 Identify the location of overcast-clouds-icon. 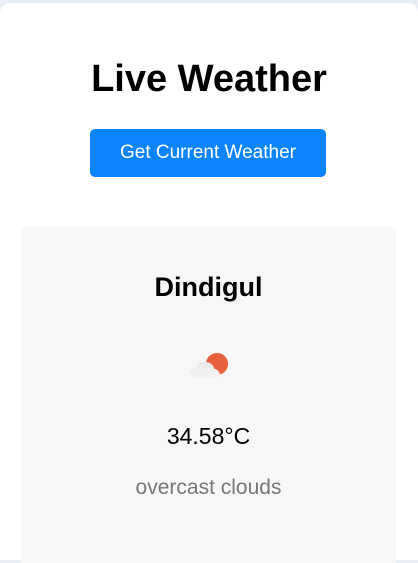
(209, 362).